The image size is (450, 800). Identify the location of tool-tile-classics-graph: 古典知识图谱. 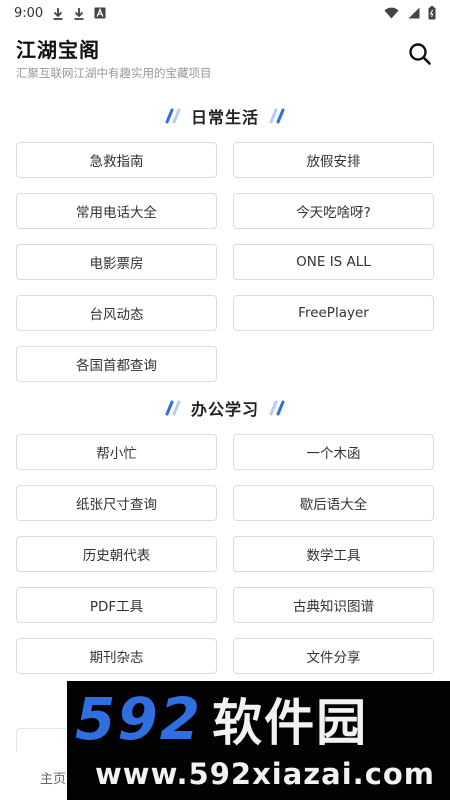
(333, 605).